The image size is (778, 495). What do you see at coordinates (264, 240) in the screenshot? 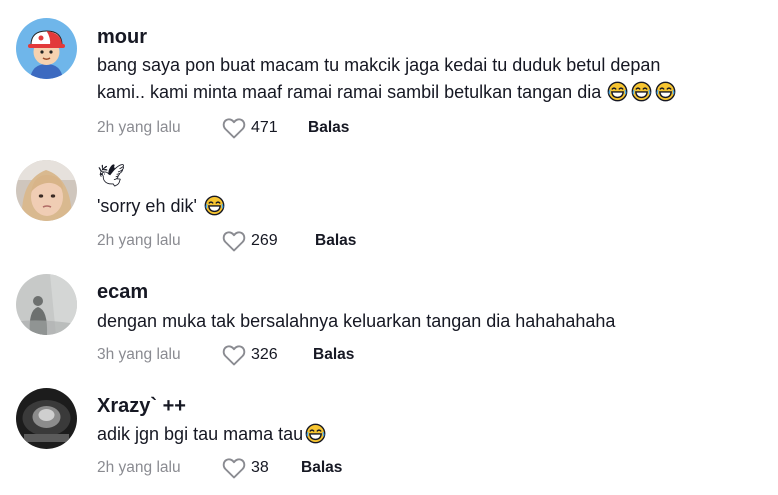
I see `like-count: 269` at bounding box center [264, 240].